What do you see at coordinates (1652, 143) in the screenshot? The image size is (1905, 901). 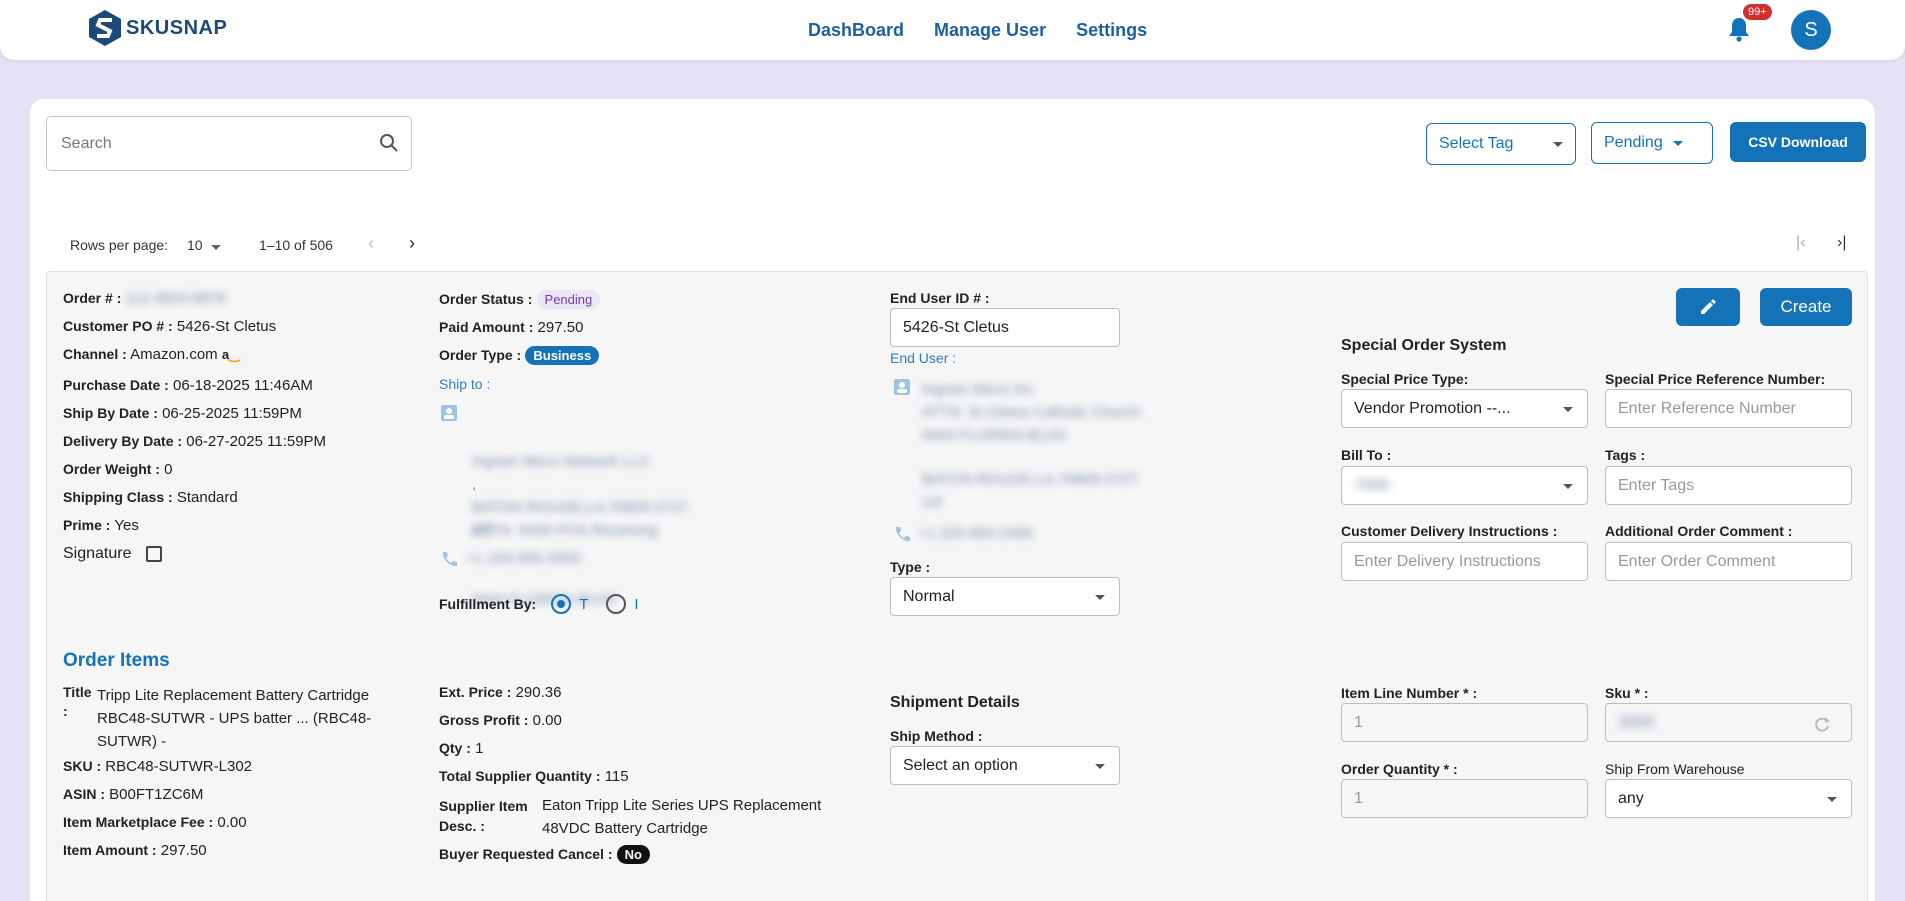 I see `status-filter-dropdown: Pending` at bounding box center [1652, 143].